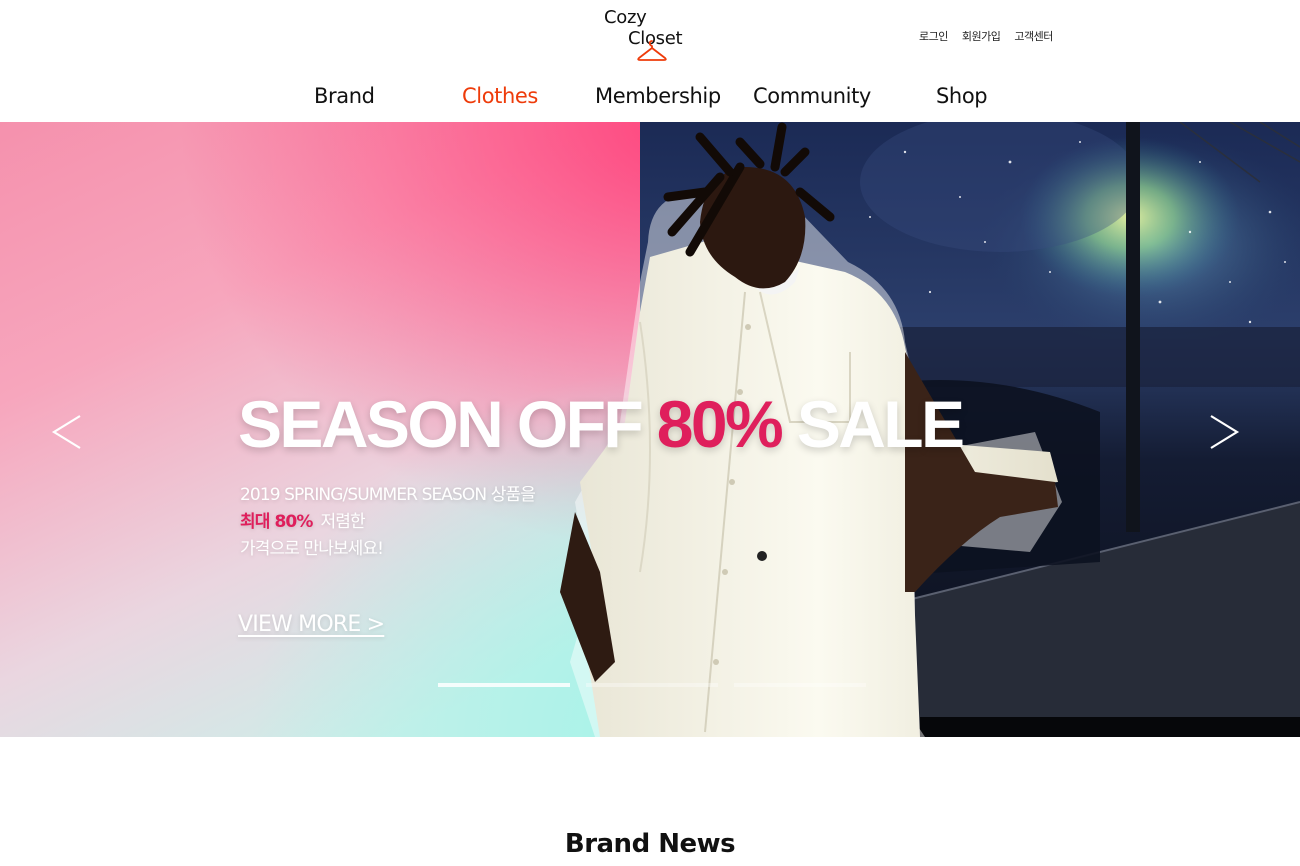 Image resolution: width=1300 pixels, height=866 pixels. I want to click on main-nav: Brand Clothes Membership Community Shop, so click(650, 97).